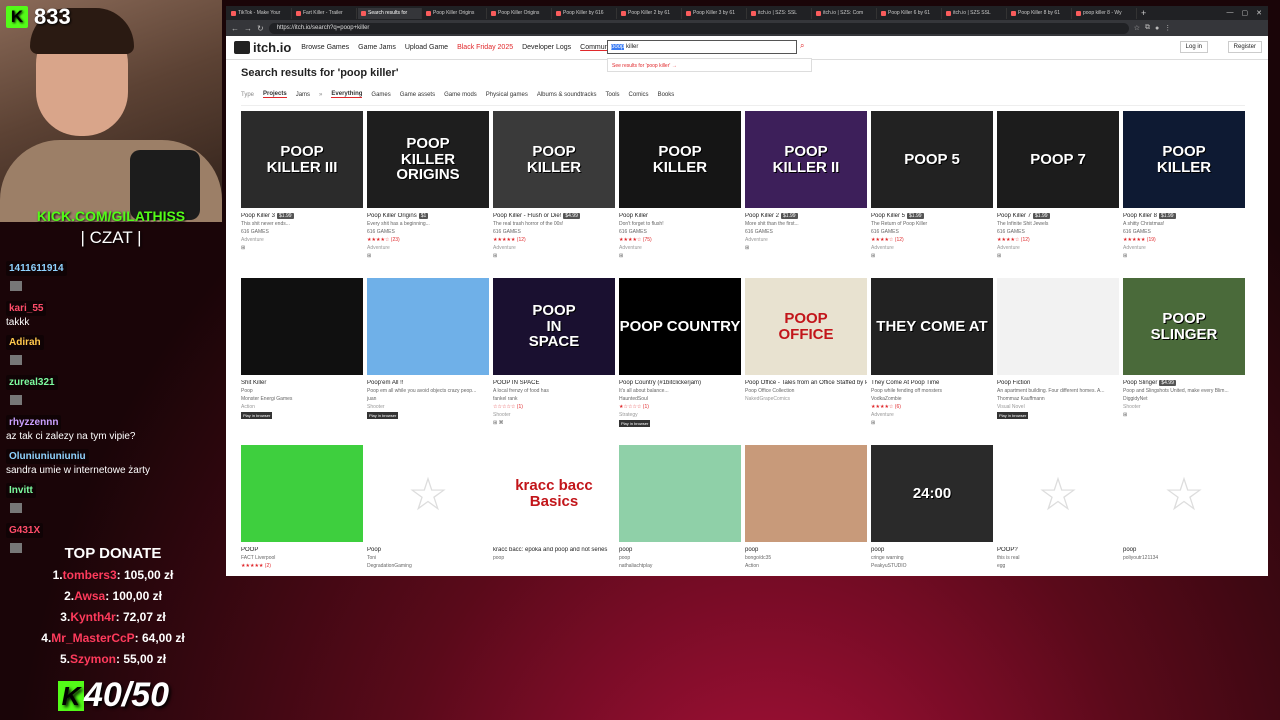  I want to click on game-card: ☆ POOP? this is real egg, so click(1058, 510).